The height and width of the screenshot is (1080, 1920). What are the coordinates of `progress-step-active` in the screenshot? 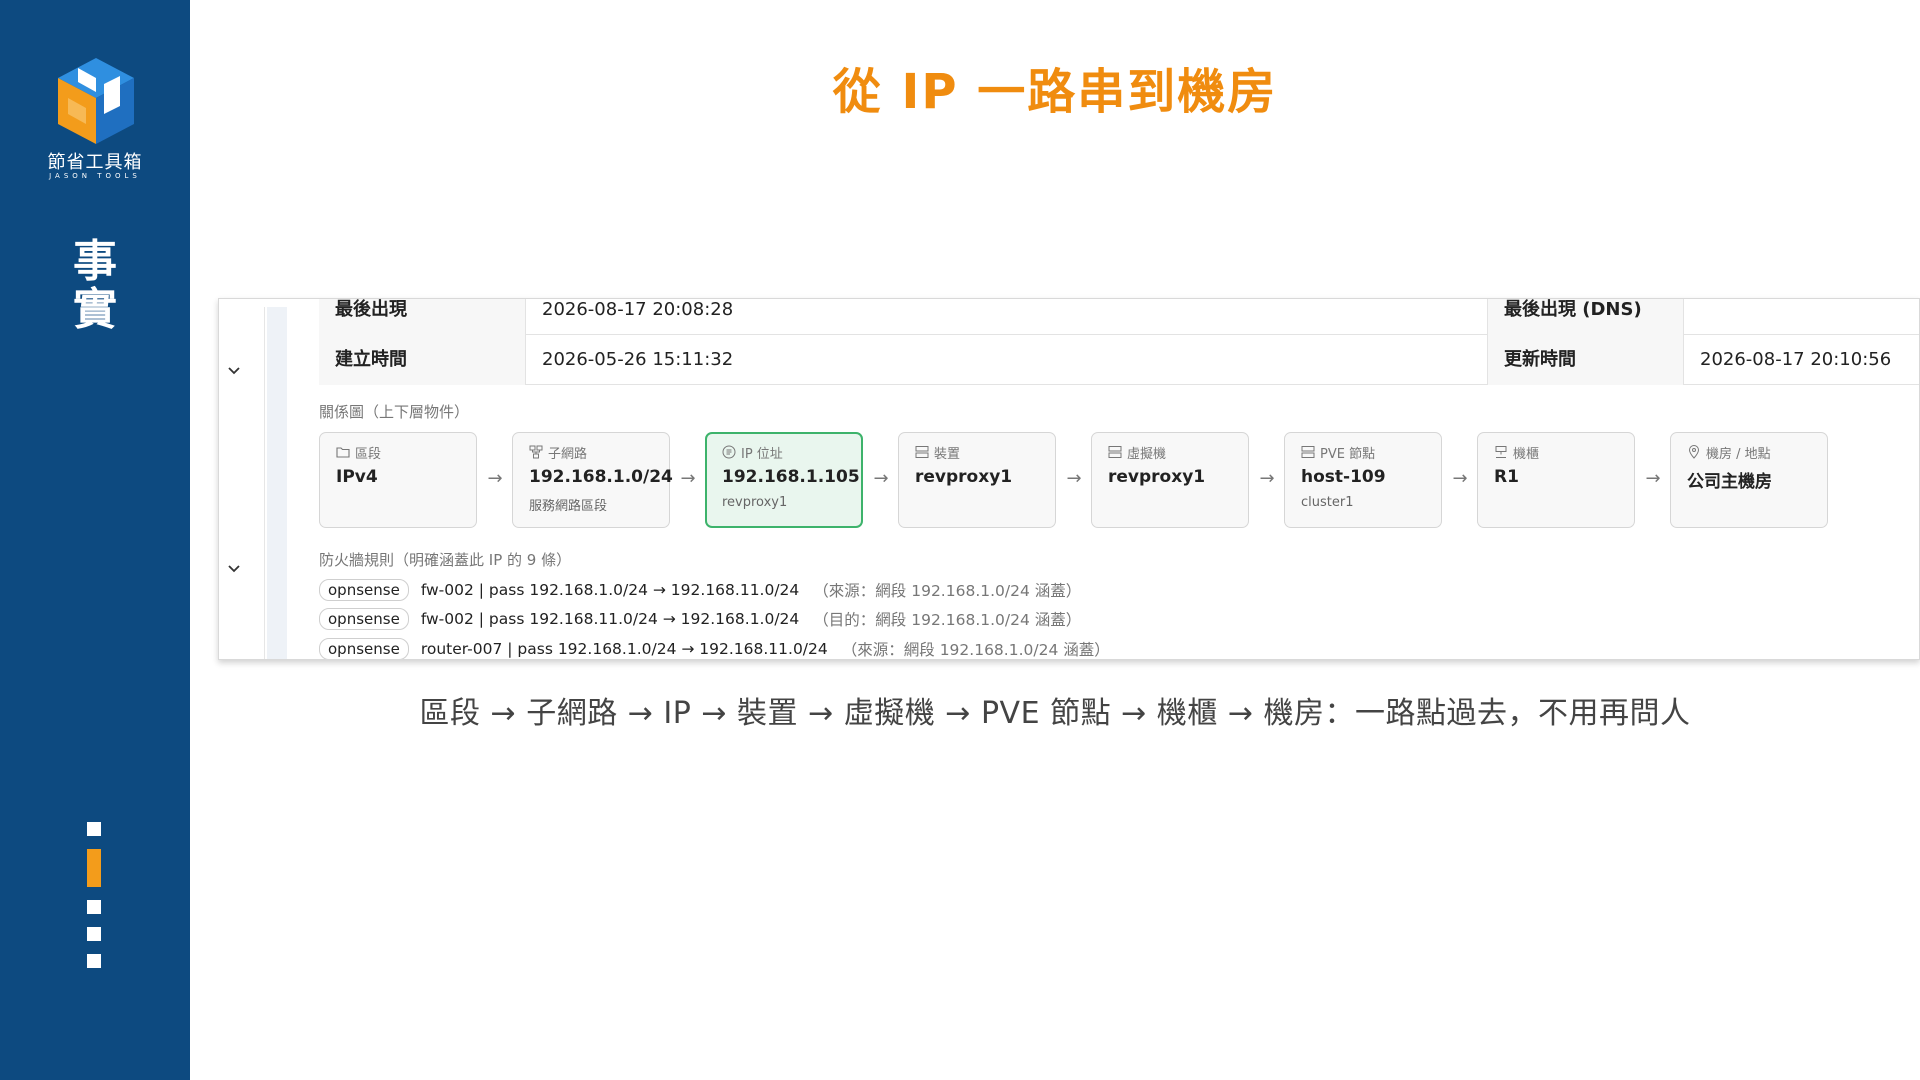 It's located at (94, 868).